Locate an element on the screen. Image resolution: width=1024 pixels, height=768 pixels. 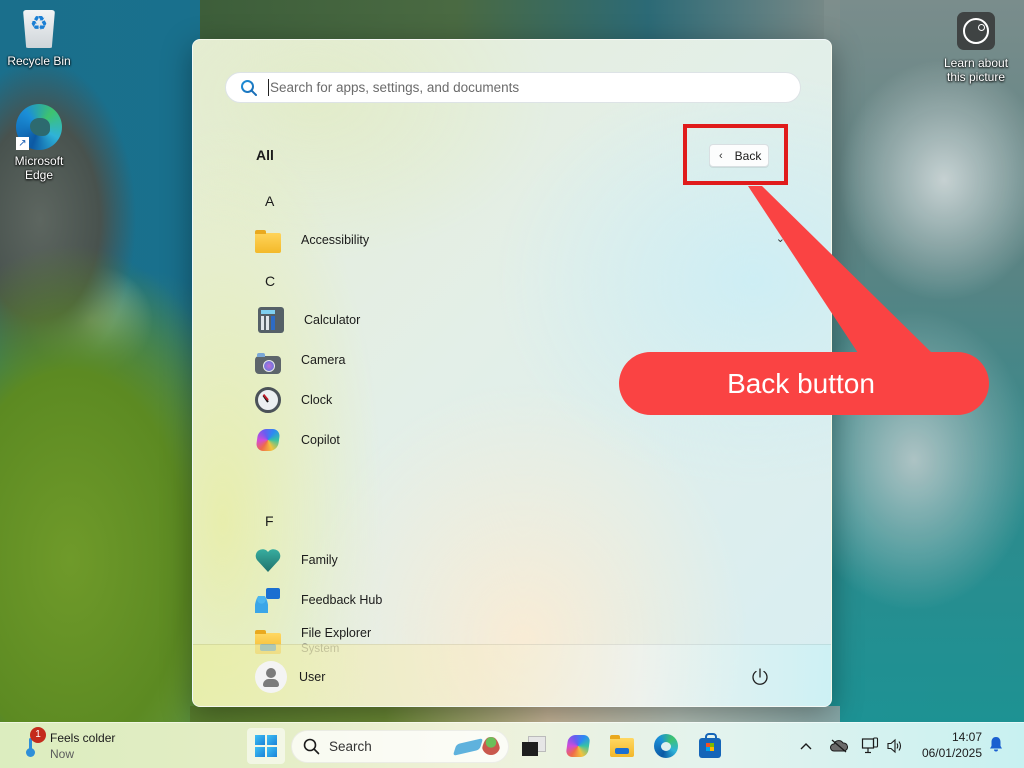
desktop-icon-edge: ↗ Microsoft Edge is located at coordinates (39, 143).